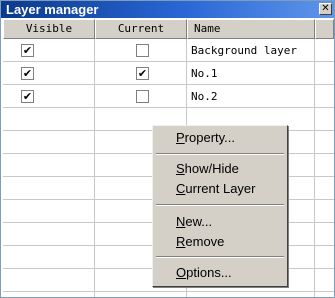 The image size is (335, 298). Describe the element at coordinates (251, 29) in the screenshot. I see `column-header-name: Name` at that location.